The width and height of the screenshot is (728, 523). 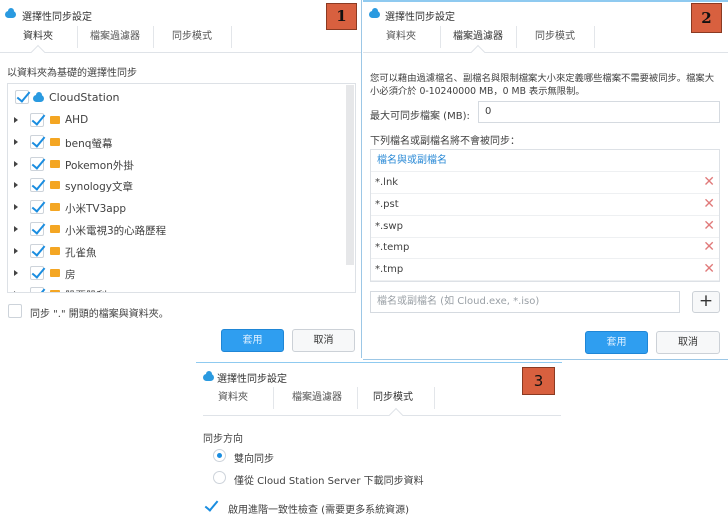 What do you see at coordinates (180, 52) in the screenshot?
I see `tab-bar-line` at bounding box center [180, 52].